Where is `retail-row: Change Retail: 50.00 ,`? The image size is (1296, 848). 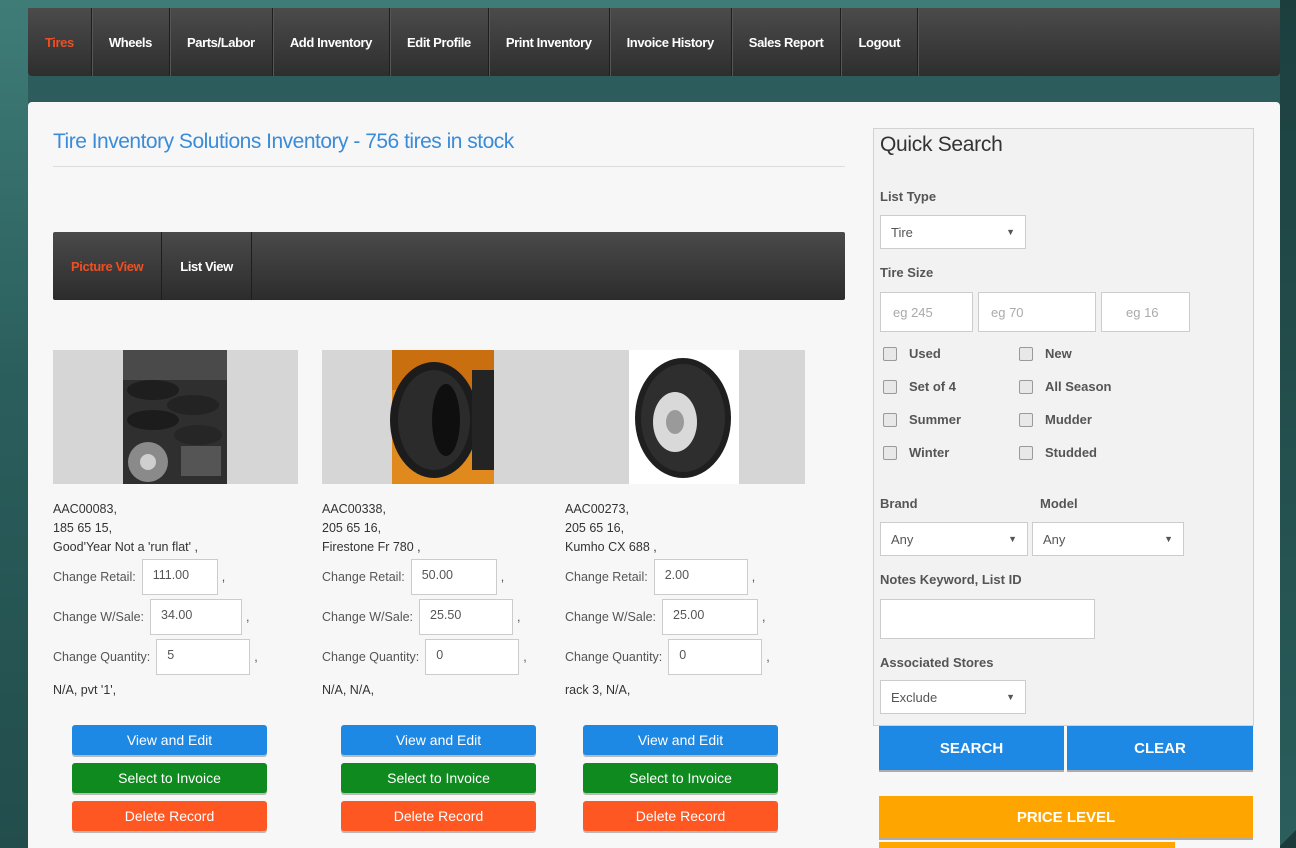 retail-row: Change Retail: 50.00 , is located at coordinates (444, 577).